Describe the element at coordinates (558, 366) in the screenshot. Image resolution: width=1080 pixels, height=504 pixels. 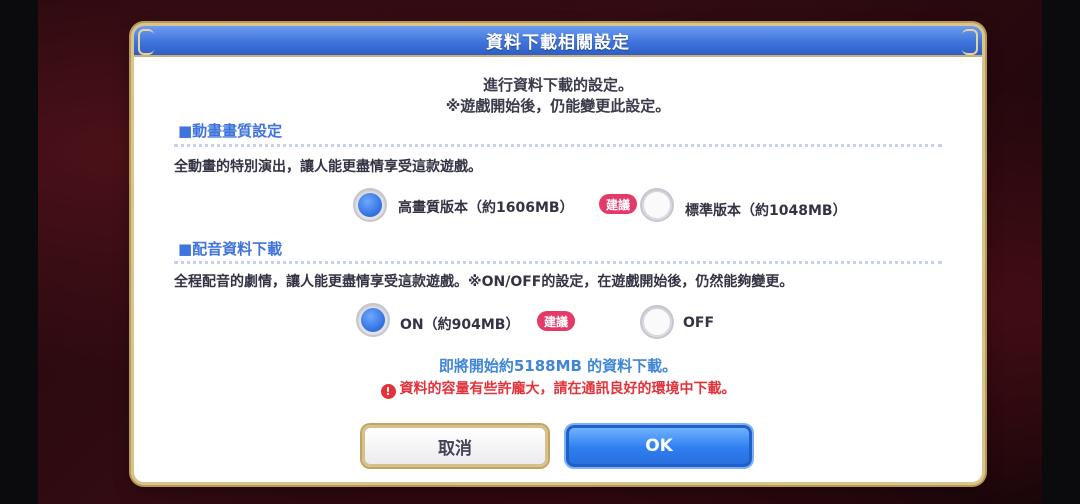
I see `download-total-text: 即將開始約5188MB 的資料下載。` at that location.